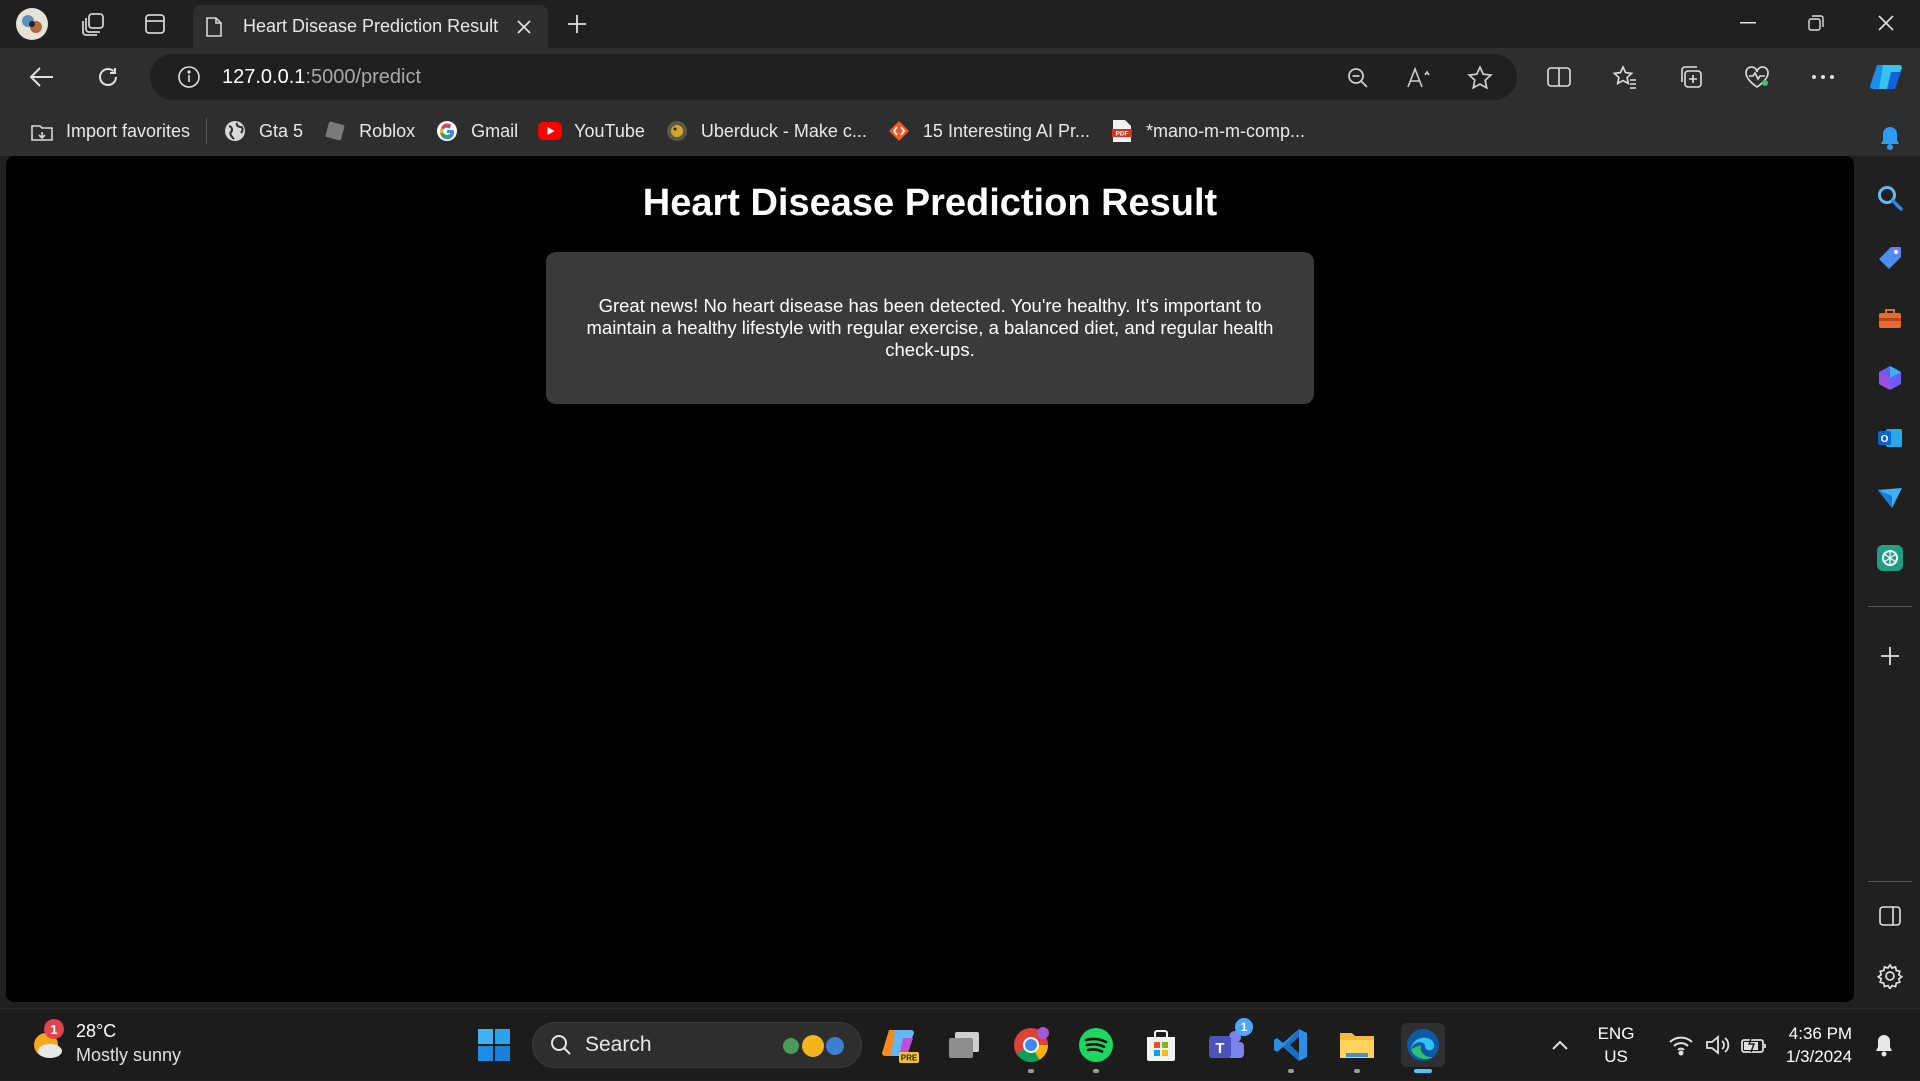 Image resolution: width=1920 pixels, height=1081 pixels. Describe the element at coordinates (1096, 1048) in the screenshot. I see `spotify-icon` at that location.